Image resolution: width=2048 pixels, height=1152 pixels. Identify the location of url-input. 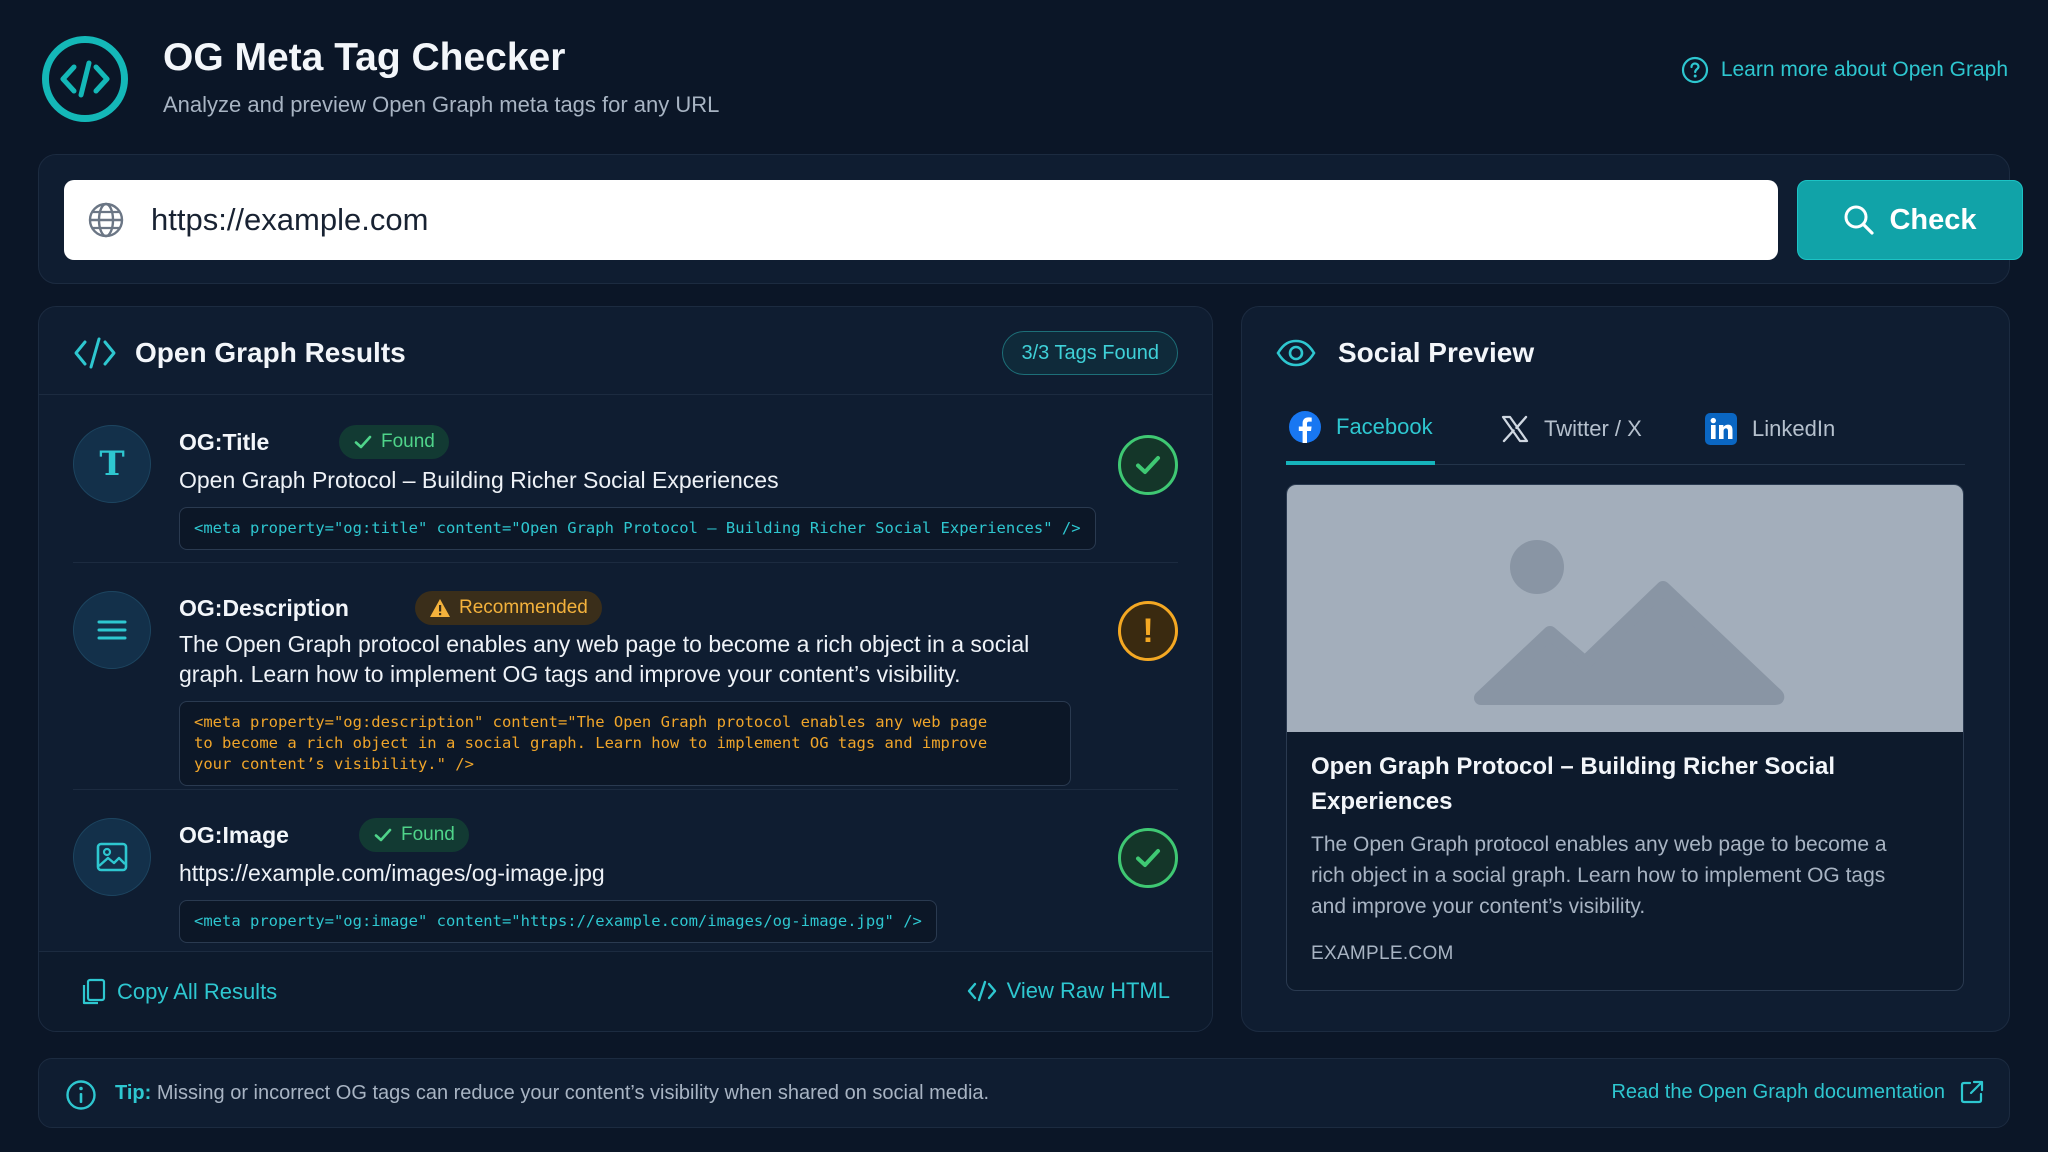
(931, 220).